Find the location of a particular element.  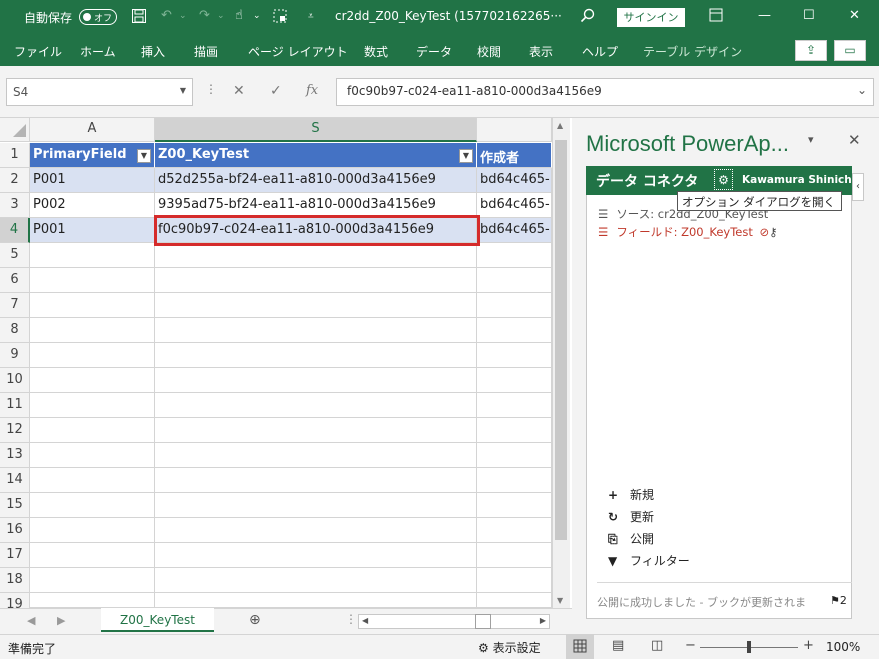

row-header: 7 is located at coordinates (15, 305).